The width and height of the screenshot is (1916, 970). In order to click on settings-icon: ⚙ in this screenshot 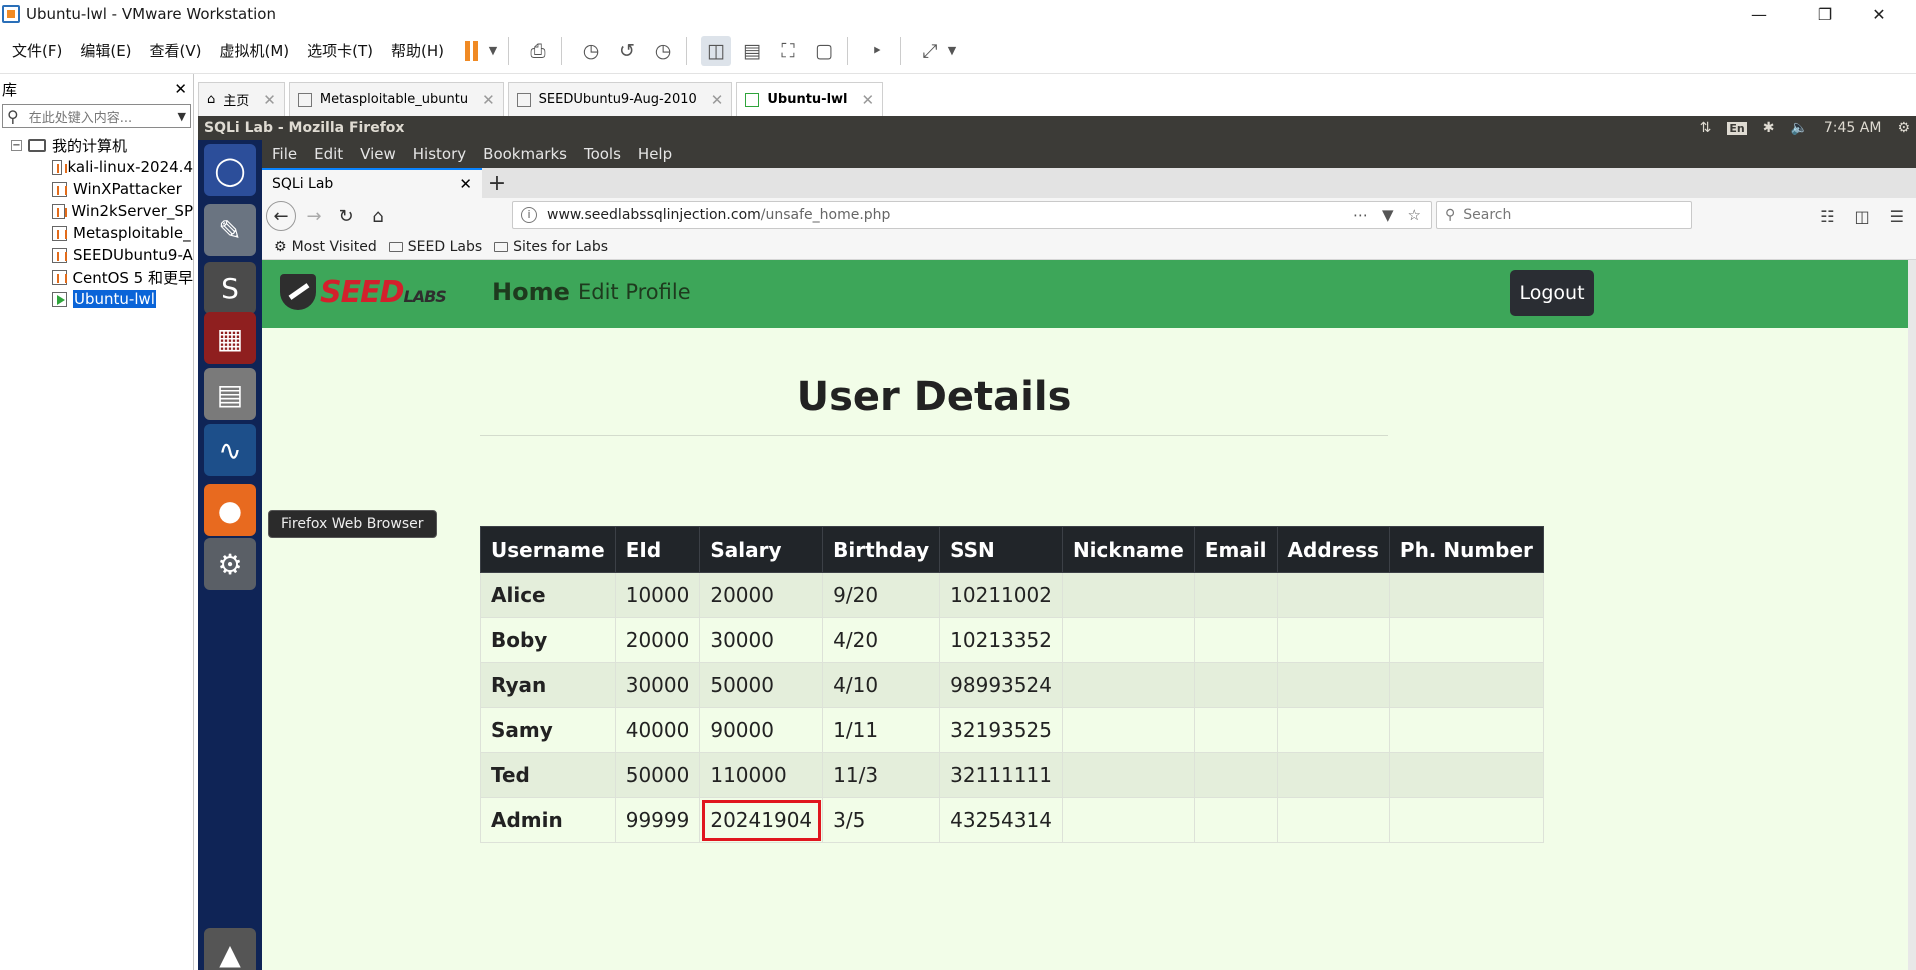, I will do `click(230, 564)`.